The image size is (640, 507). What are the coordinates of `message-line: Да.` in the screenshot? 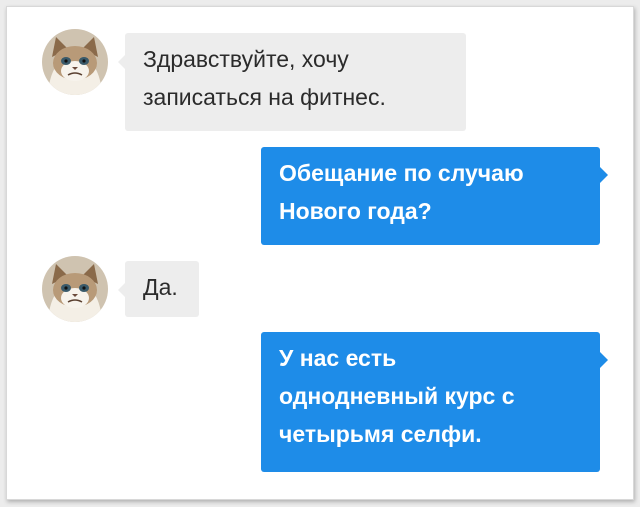 It's located at (160, 287).